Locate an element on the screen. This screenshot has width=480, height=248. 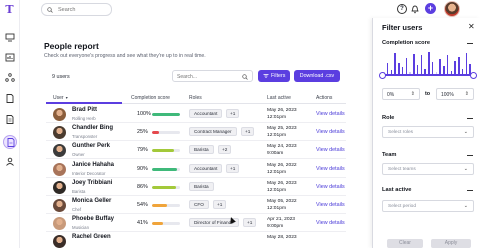
global-search-box is located at coordinates (76, 9).